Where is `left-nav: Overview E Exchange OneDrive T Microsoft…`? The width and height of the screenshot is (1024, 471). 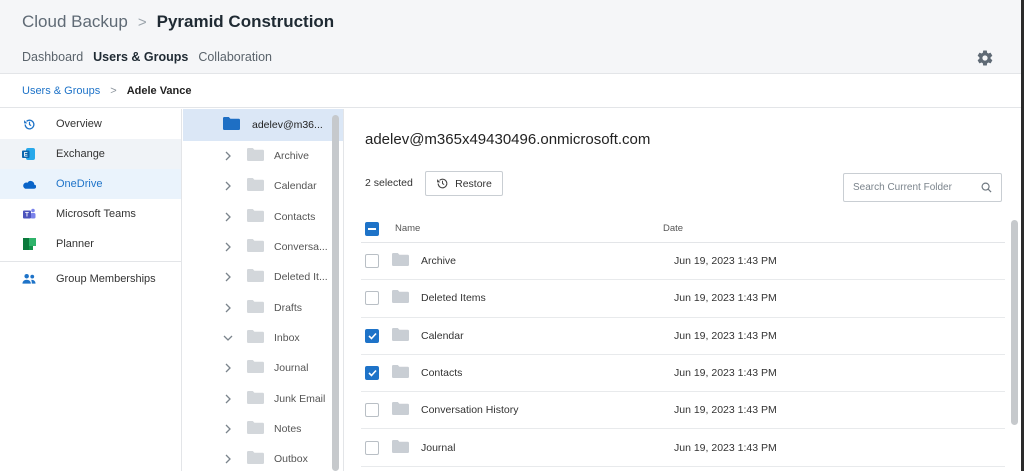
left-nav: Overview E Exchange OneDrive T Microsoft… is located at coordinates (91, 290).